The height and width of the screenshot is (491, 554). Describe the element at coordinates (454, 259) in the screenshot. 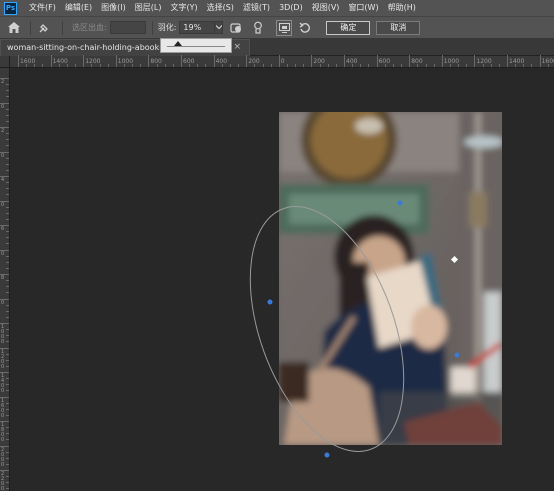

I see `selection-rotate-handle` at that location.